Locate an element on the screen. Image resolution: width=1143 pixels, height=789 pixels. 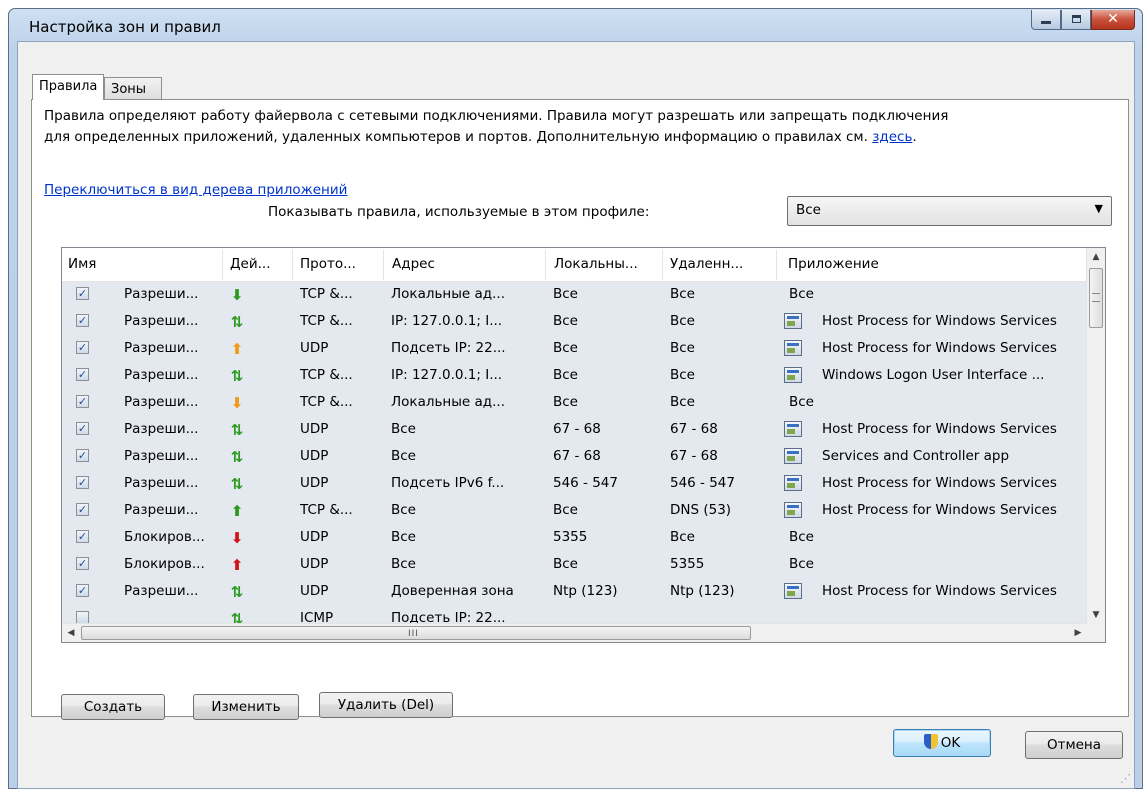
switch-to-tree-view-link: Переключиться в вид дерева приложений is located at coordinates (195, 190).